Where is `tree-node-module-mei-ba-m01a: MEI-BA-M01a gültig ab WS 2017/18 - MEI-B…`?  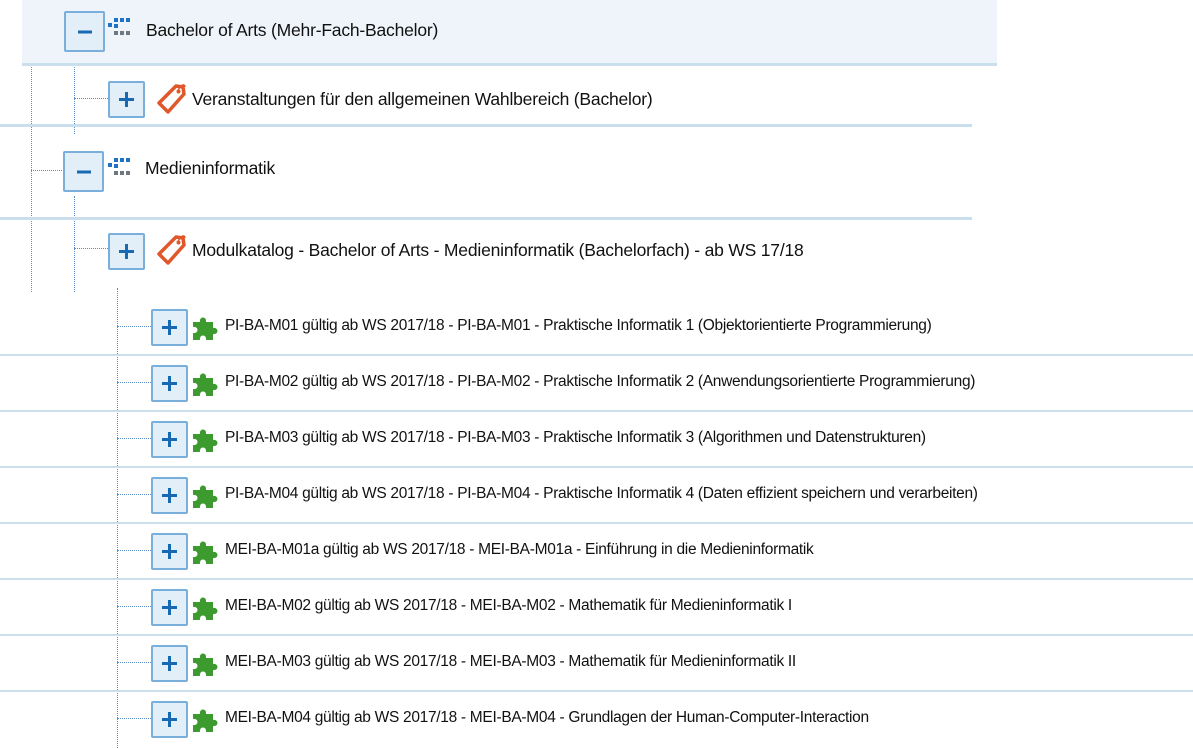 tree-node-module-mei-ba-m01a: MEI-BA-M01a gültig ab WS 2017/18 - MEI-B… is located at coordinates (596, 552).